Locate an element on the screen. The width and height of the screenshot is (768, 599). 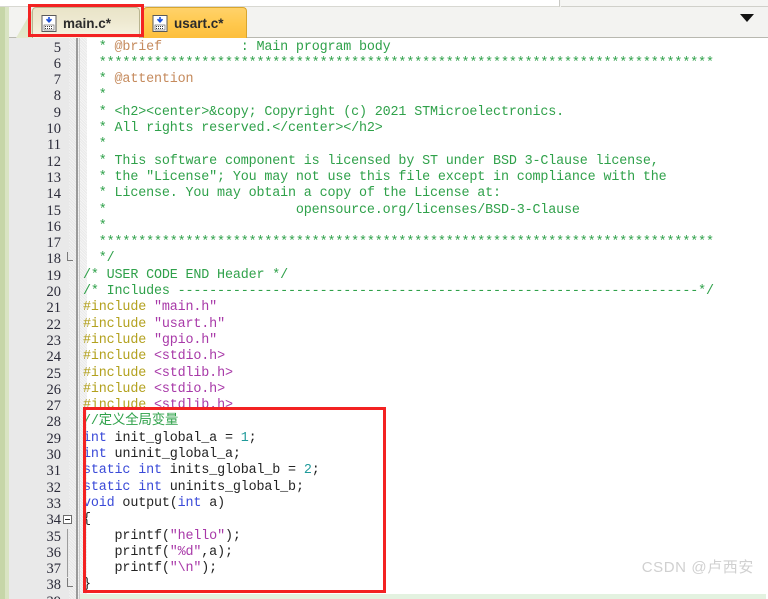
code-line: * opensource.org/licenses/BSD-3-Clause is located at coordinates (331, 211).